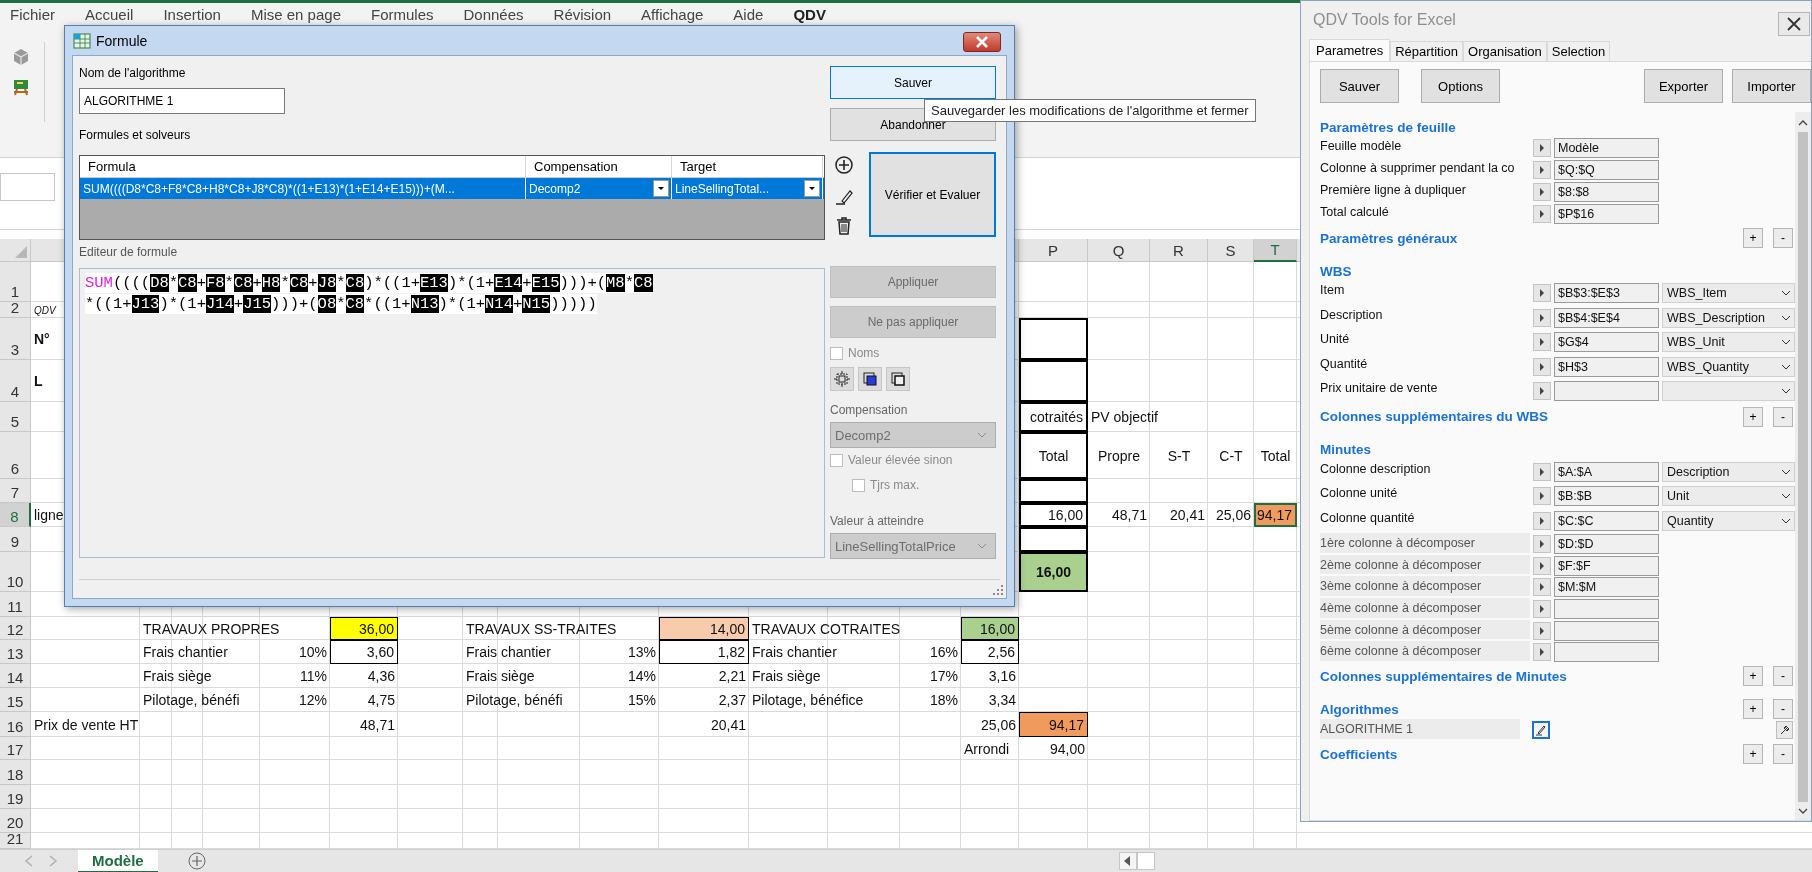  I want to click on value-field: $G$4, so click(1606, 342).